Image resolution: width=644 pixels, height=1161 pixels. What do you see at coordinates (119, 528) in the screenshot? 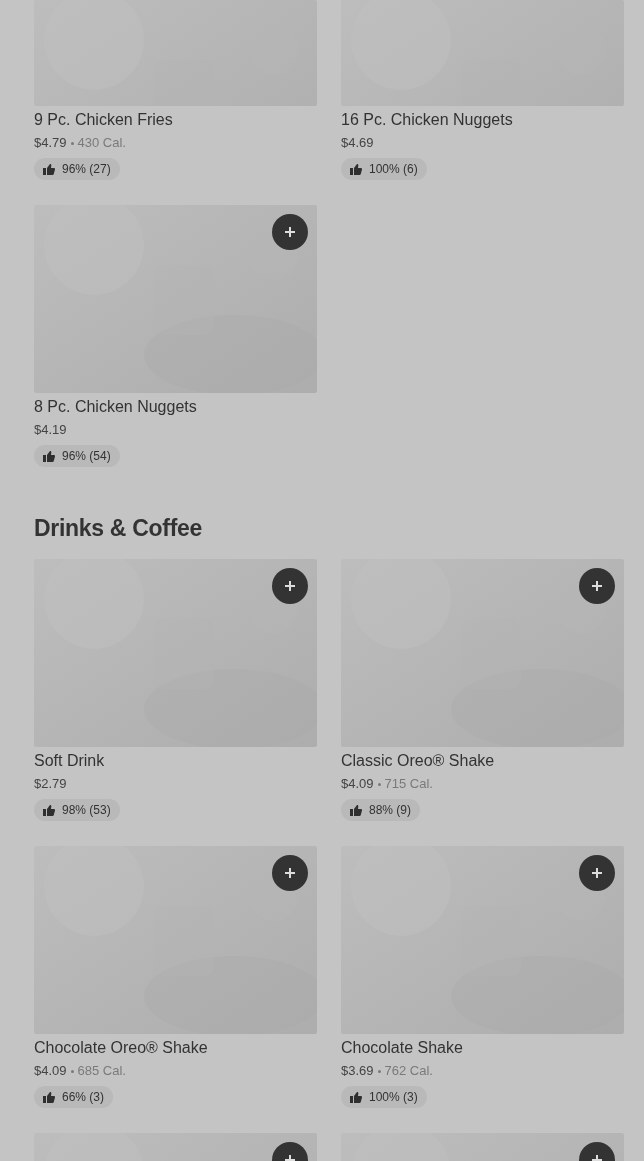
I see `section-heading: Drinks & Coffee` at bounding box center [119, 528].